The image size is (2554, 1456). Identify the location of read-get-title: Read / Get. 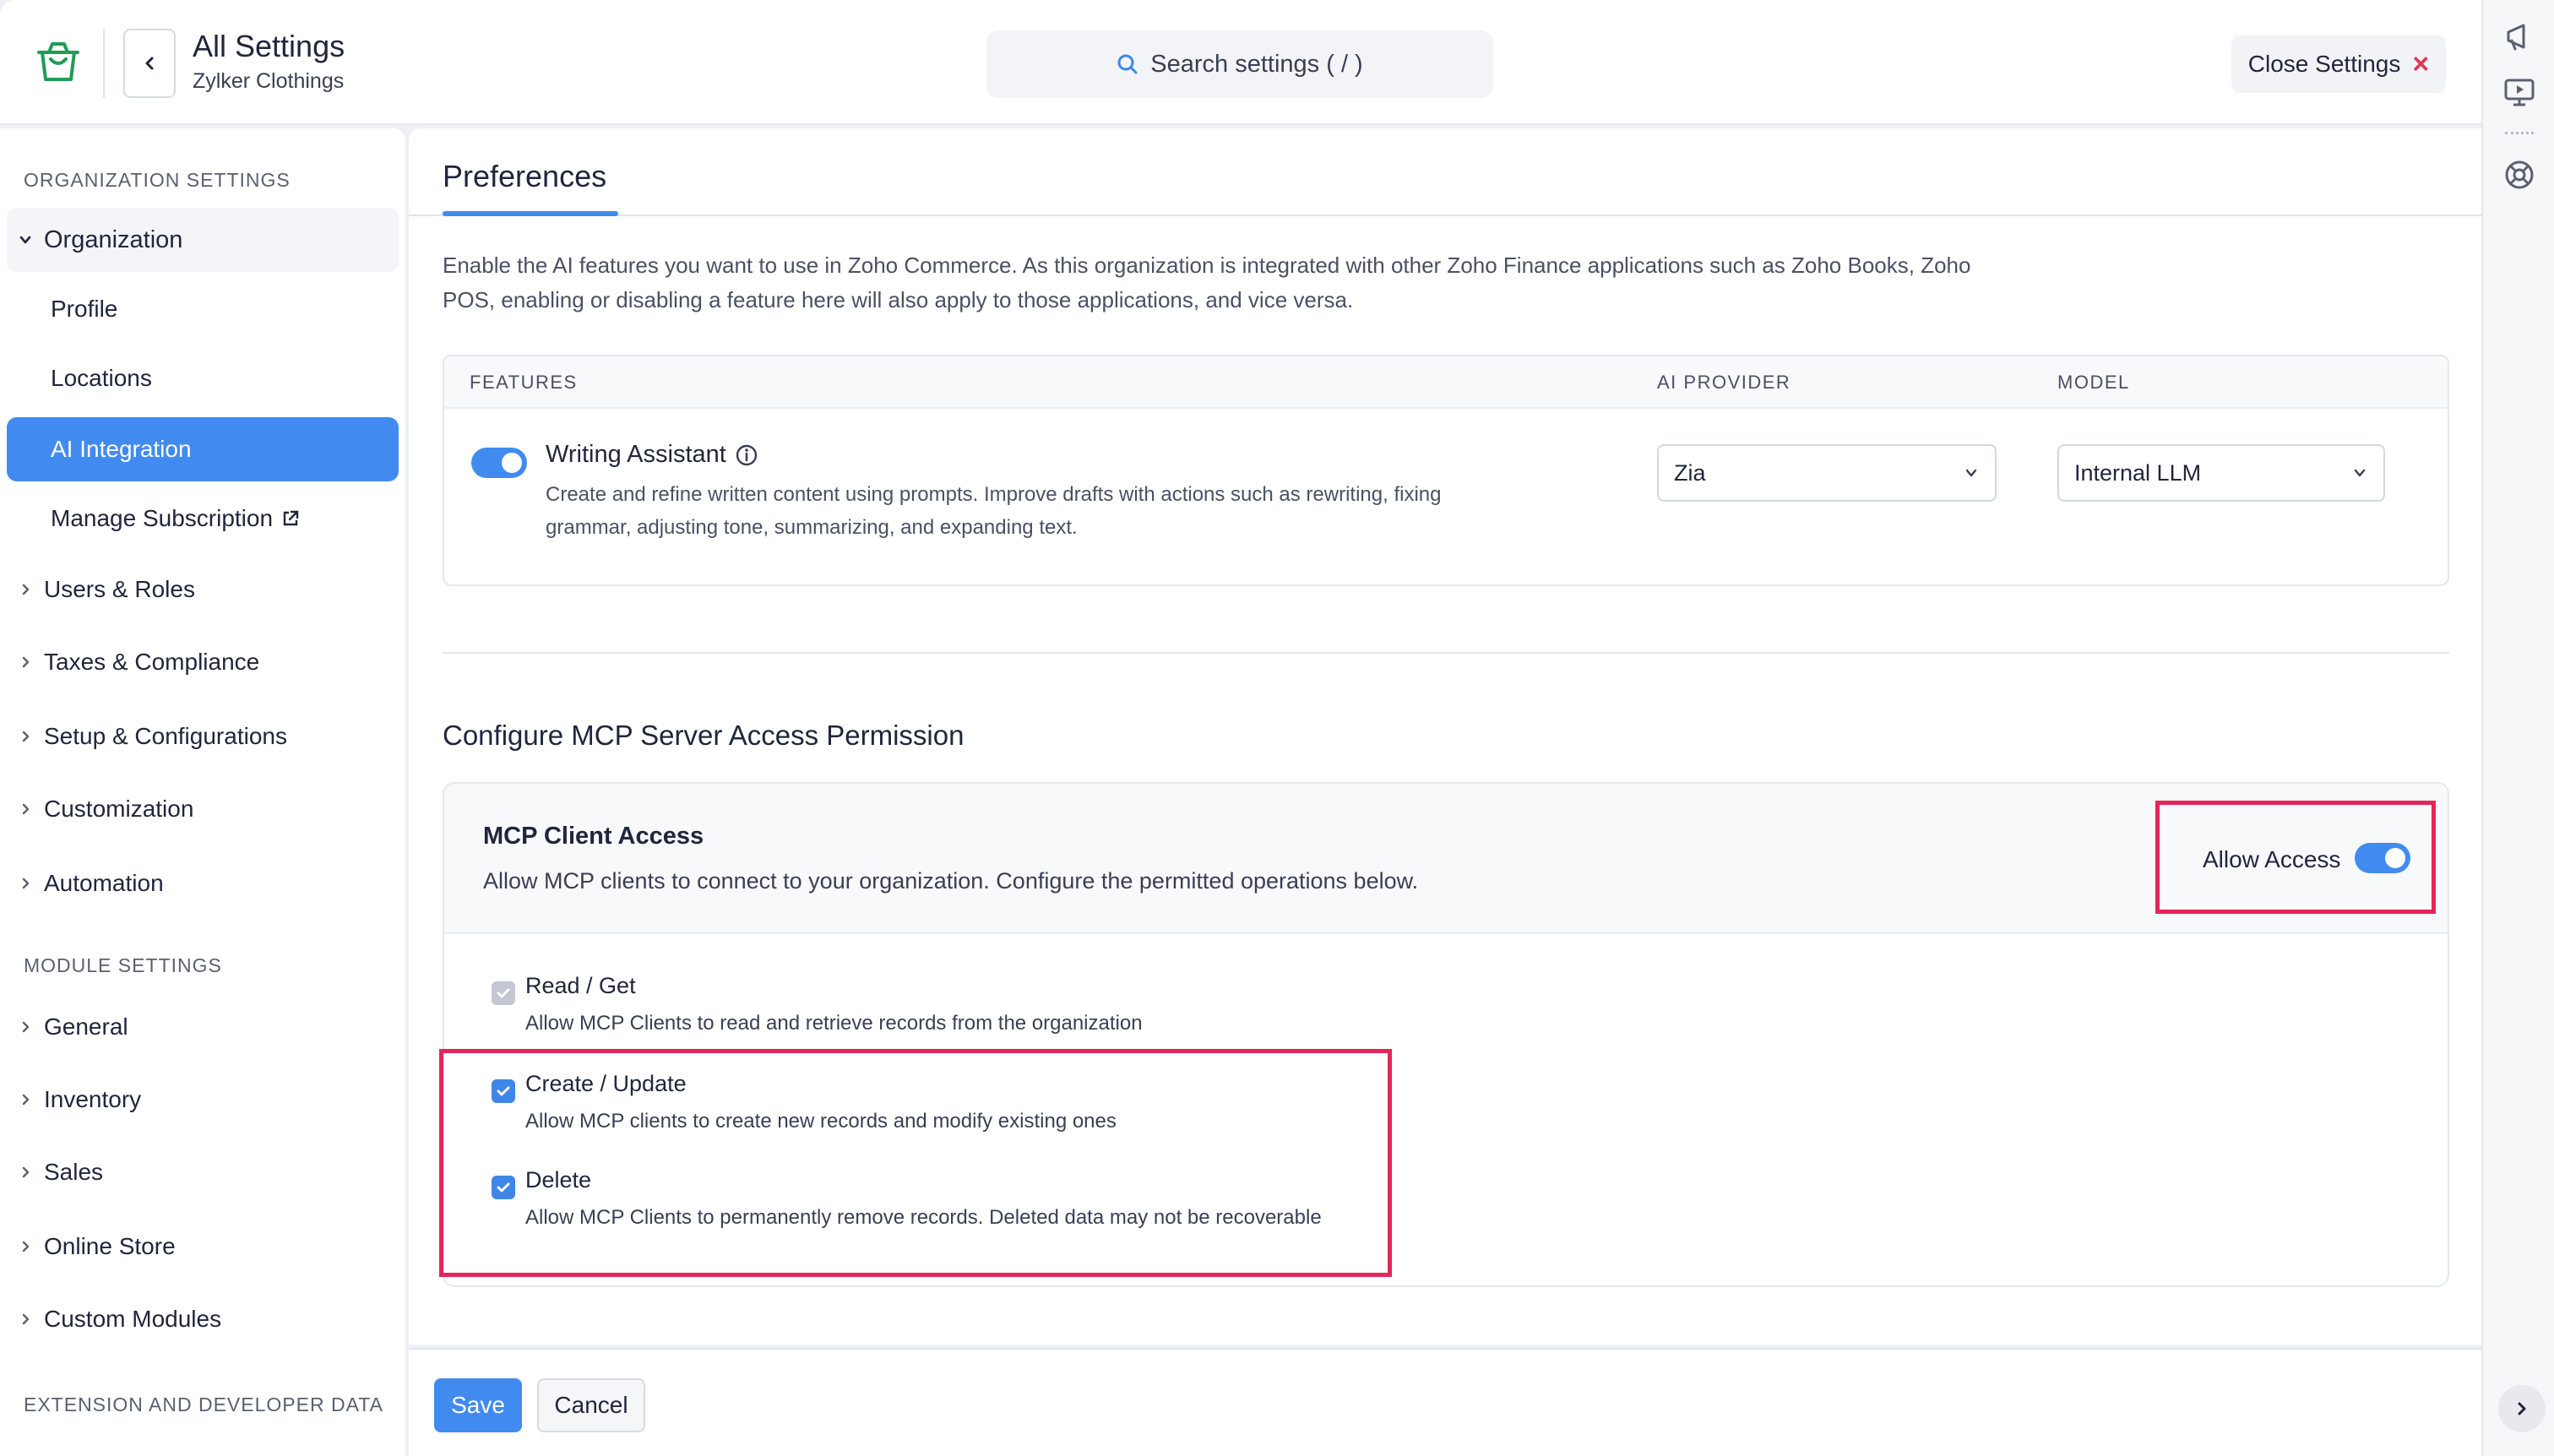
(580, 985).